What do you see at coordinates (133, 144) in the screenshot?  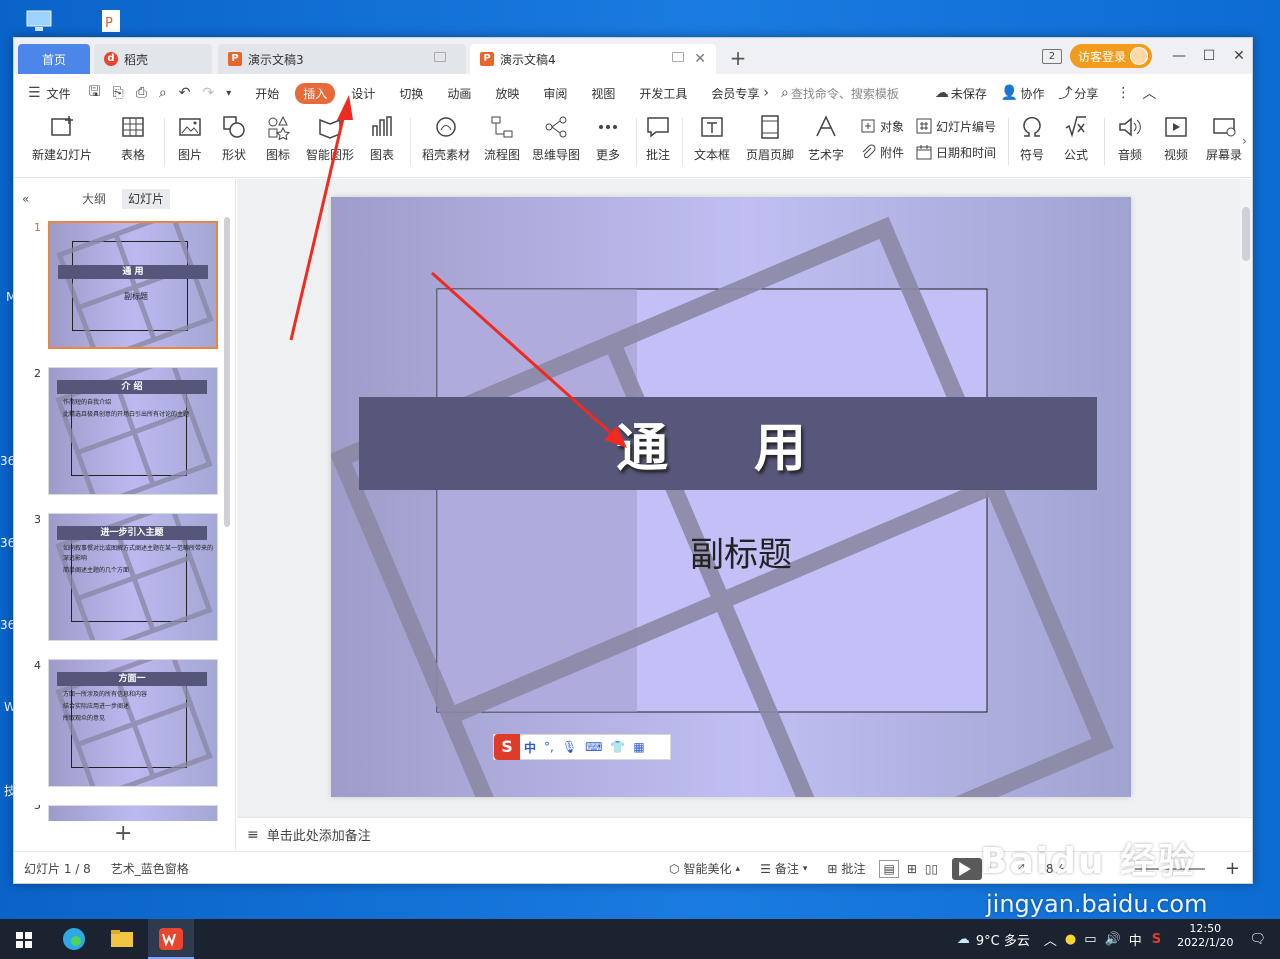 I see `table-button: 表格` at bounding box center [133, 144].